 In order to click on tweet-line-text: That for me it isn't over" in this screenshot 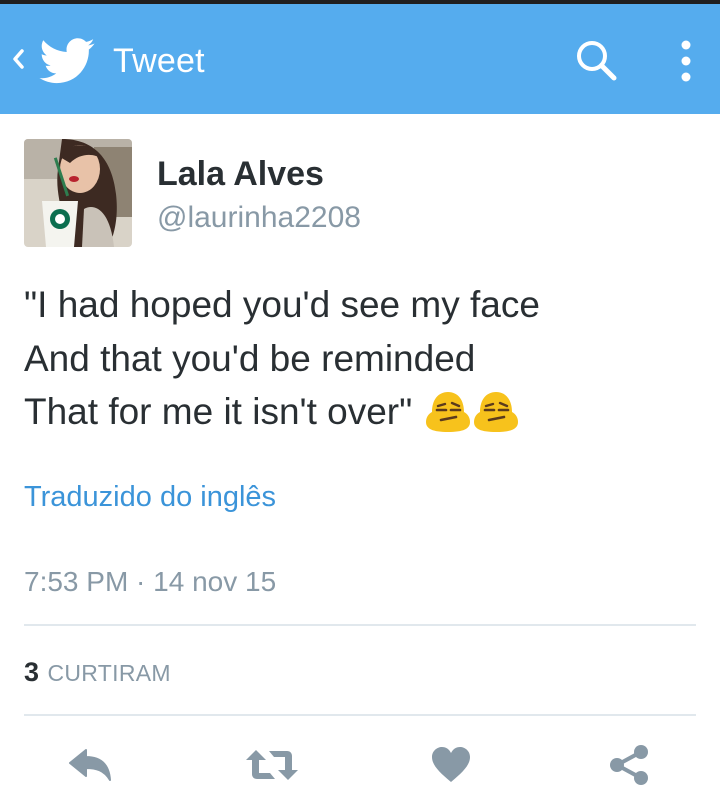, I will do `click(218, 411)`.